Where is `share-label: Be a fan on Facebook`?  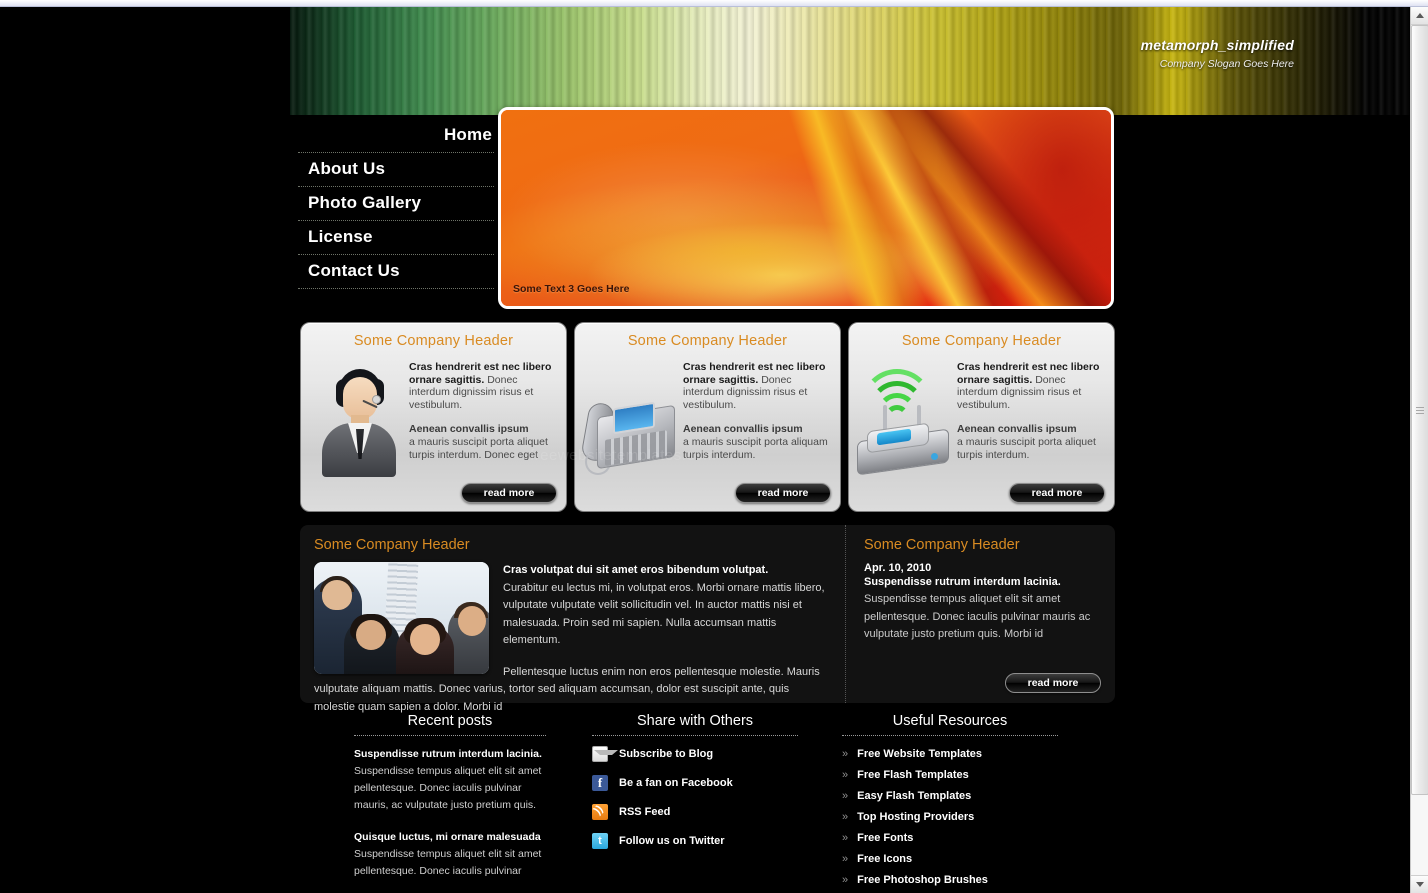 share-label: Be a fan on Facebook is located at coordinates (676, 783).